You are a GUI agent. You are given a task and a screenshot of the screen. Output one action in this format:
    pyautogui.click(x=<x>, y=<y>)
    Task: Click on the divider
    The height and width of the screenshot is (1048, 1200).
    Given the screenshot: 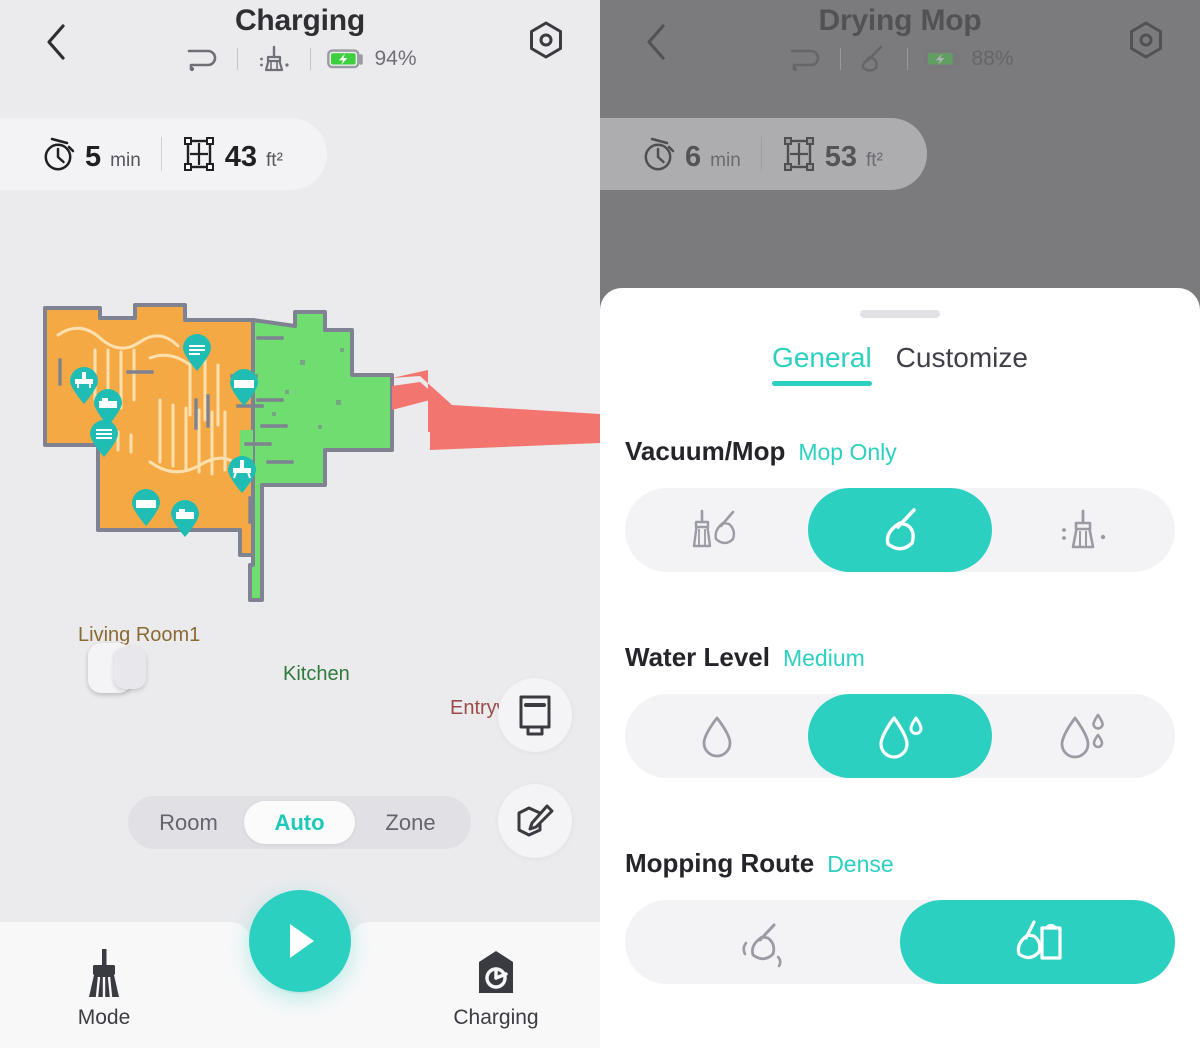 What is the action you would take?
    pyautogui.click(x=761, y=154)
    